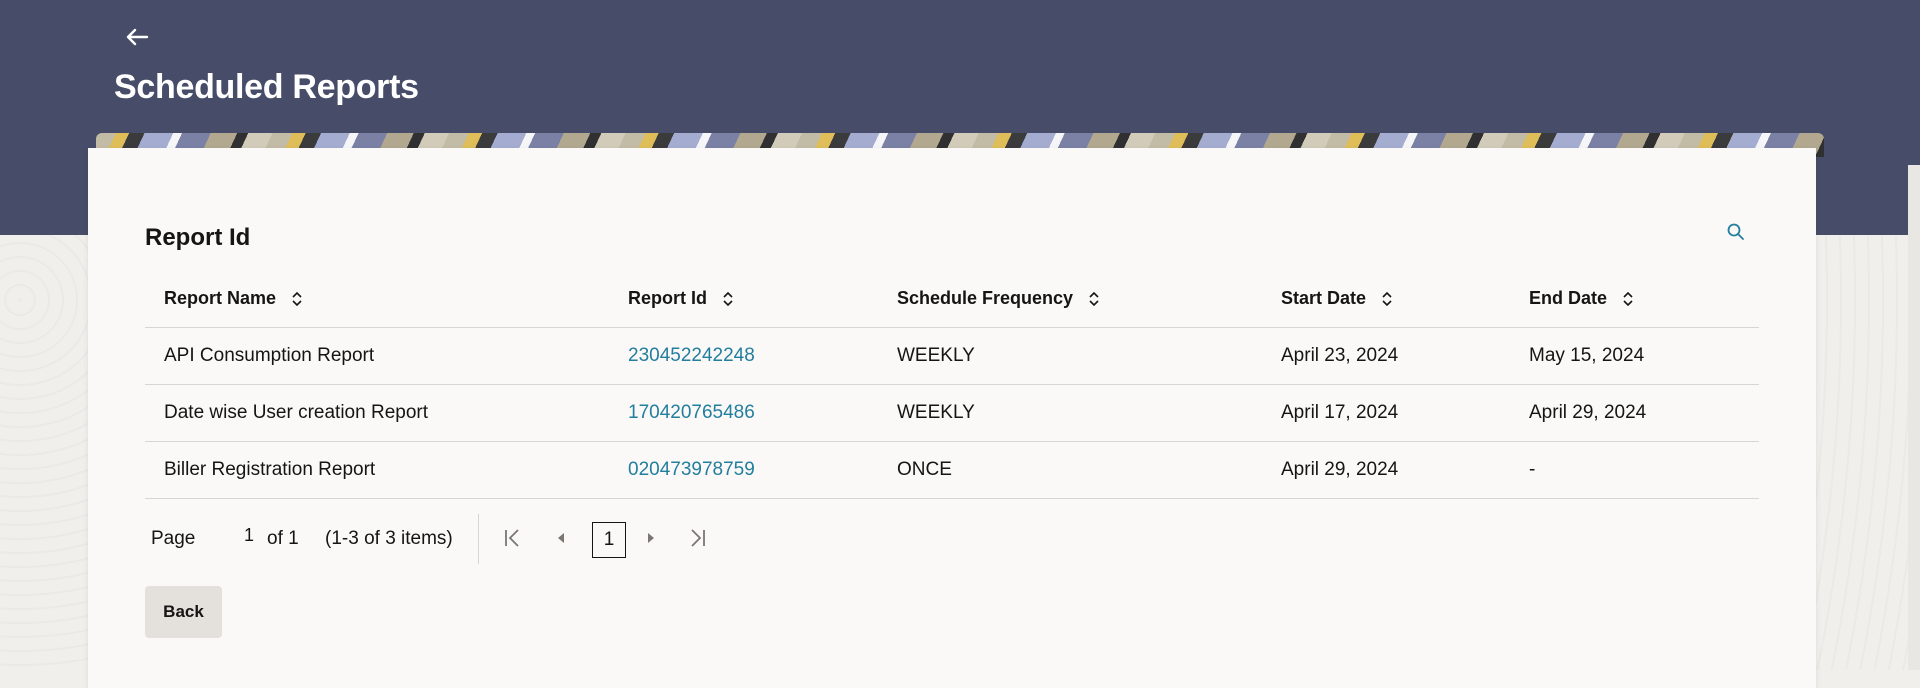 The width and height of the screenshot is (1920, 688). Describe the element at coordinates (478, 539) in the screenshot. I see `pagination-divider` at that location.